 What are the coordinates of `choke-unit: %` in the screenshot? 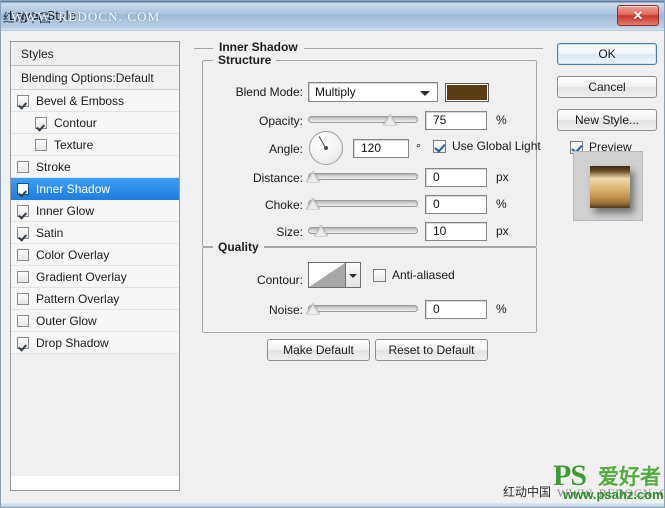 It's located at (501, 204).